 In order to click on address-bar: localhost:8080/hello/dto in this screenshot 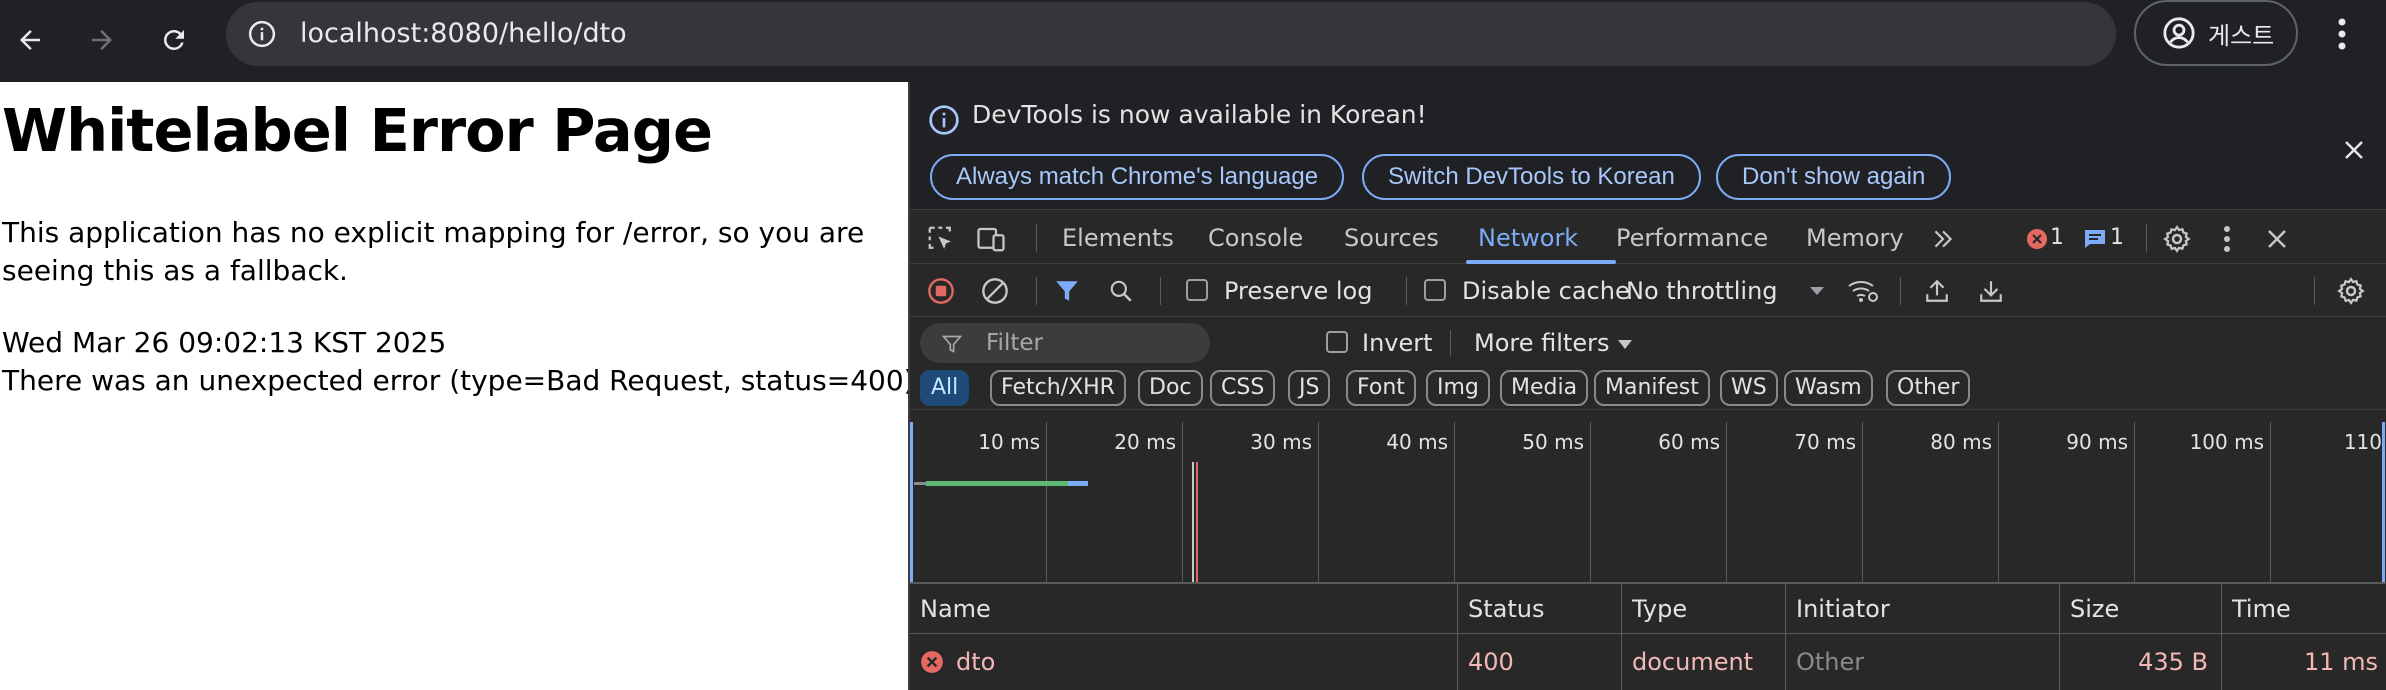, I will do `click(1171, 34)`.